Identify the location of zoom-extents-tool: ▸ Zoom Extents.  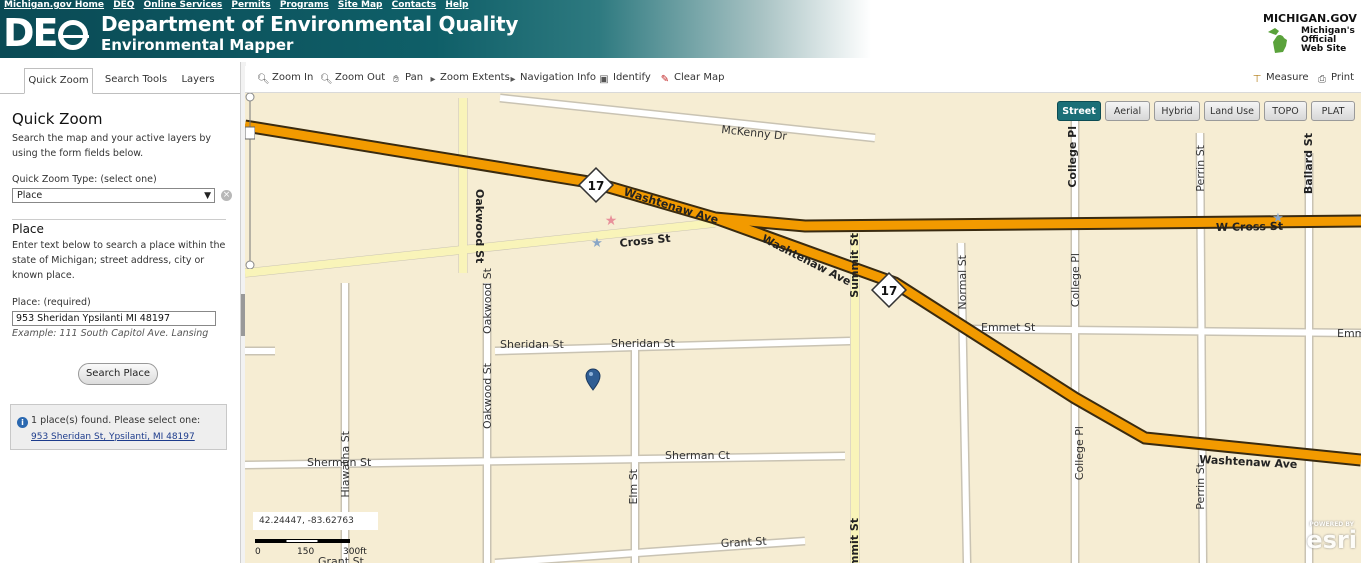
(469, 79).